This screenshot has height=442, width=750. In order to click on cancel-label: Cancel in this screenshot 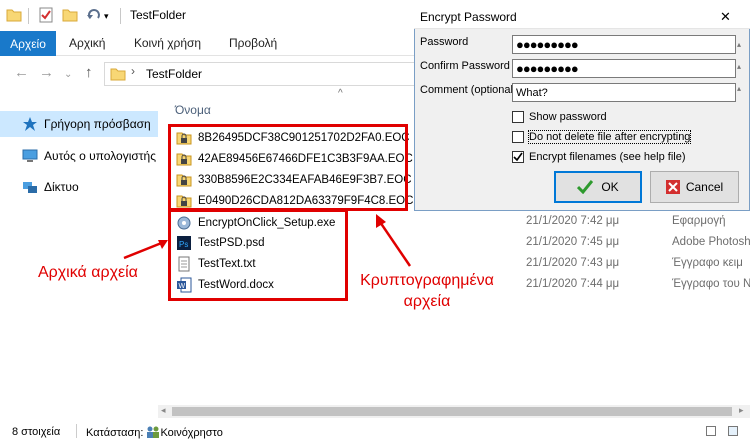, I will do `click(704, 187)`.